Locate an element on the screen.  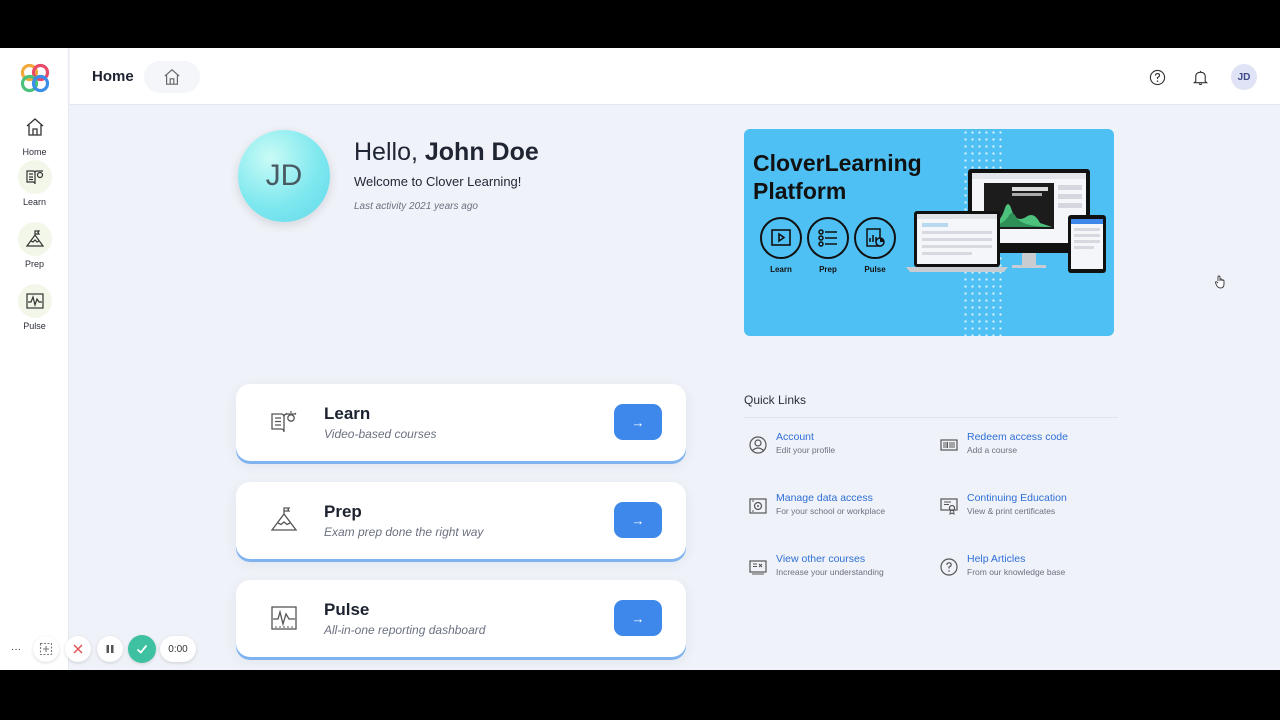
sidebar-item-label: Prep is located at coordinates (34, 264).